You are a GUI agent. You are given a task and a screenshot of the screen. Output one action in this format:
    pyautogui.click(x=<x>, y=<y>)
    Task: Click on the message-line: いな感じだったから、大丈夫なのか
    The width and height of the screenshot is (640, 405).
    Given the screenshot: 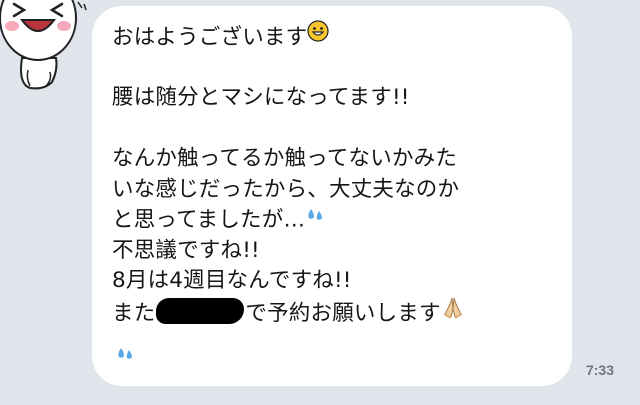 What is the action you would take?
    pyautogui.click(x=332, y=190)
    